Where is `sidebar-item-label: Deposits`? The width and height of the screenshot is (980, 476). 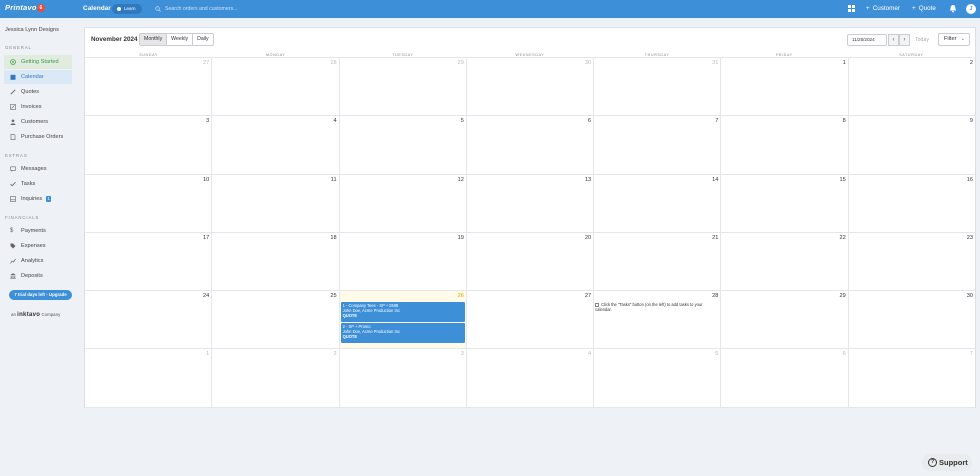
sidebar-item-label: Deposits is located at coordinates (32, 276).